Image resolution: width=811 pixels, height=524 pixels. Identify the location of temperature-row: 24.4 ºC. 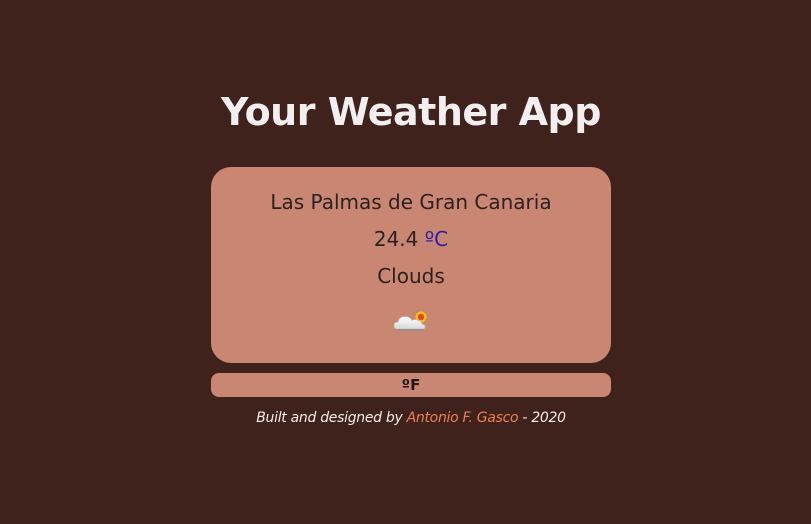
(411, 239).